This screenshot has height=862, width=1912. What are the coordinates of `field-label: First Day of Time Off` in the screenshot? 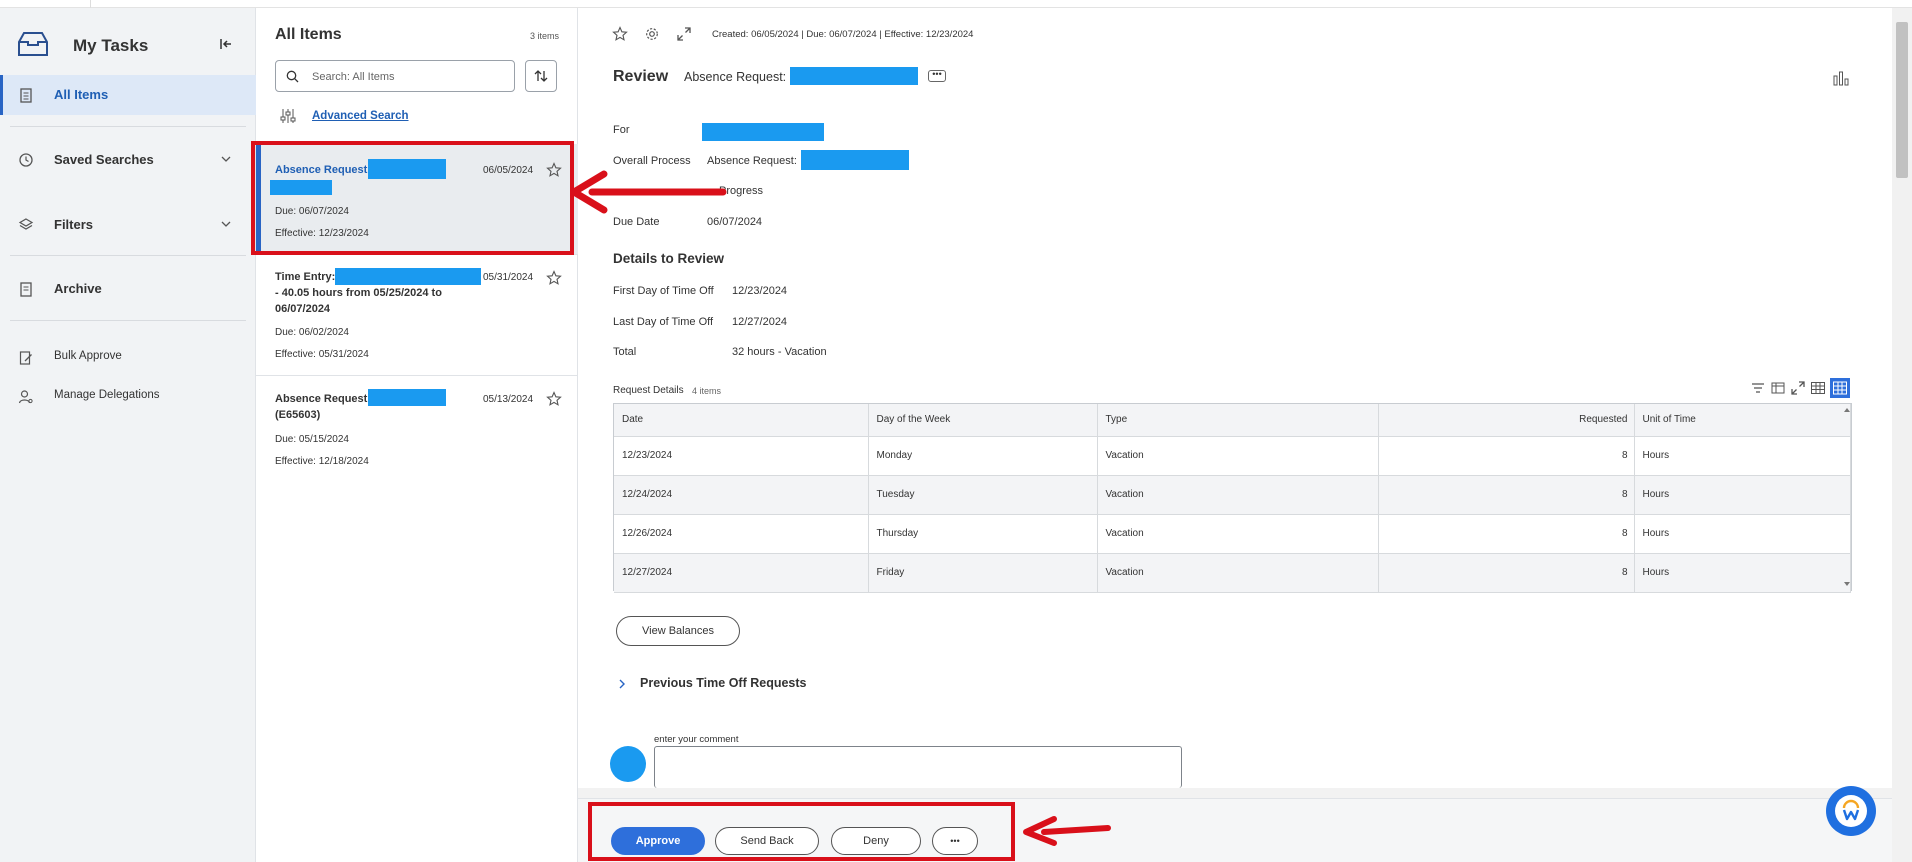 It's located at (663, 291).